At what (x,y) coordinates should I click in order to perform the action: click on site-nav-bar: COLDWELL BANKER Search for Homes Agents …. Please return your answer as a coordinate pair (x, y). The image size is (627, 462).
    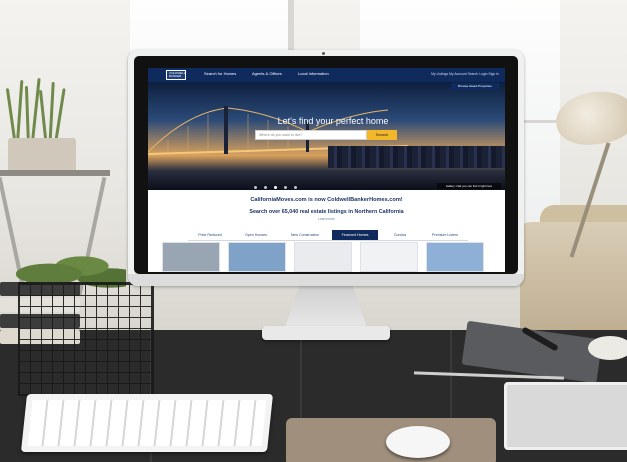
    Looking at the image, I should click on (326, 75).